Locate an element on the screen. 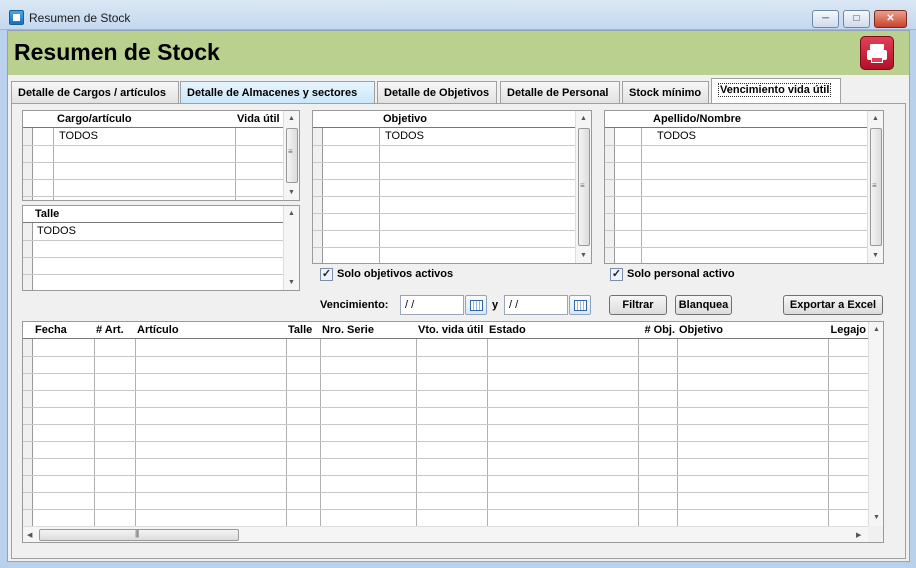 This screenshot has width=916, height=568. maximize-button: □ is located at coordinates (856, 19).